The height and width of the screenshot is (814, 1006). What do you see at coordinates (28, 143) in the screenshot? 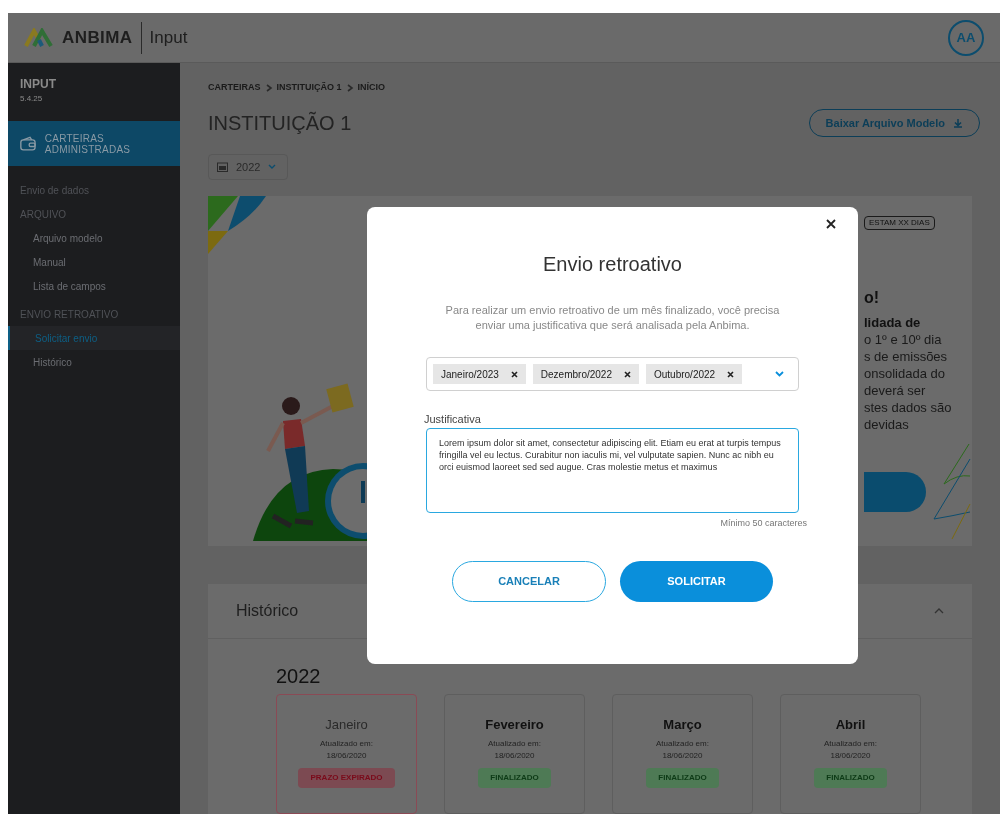
I see `wallet-icon` at bounding box center [28, 143].